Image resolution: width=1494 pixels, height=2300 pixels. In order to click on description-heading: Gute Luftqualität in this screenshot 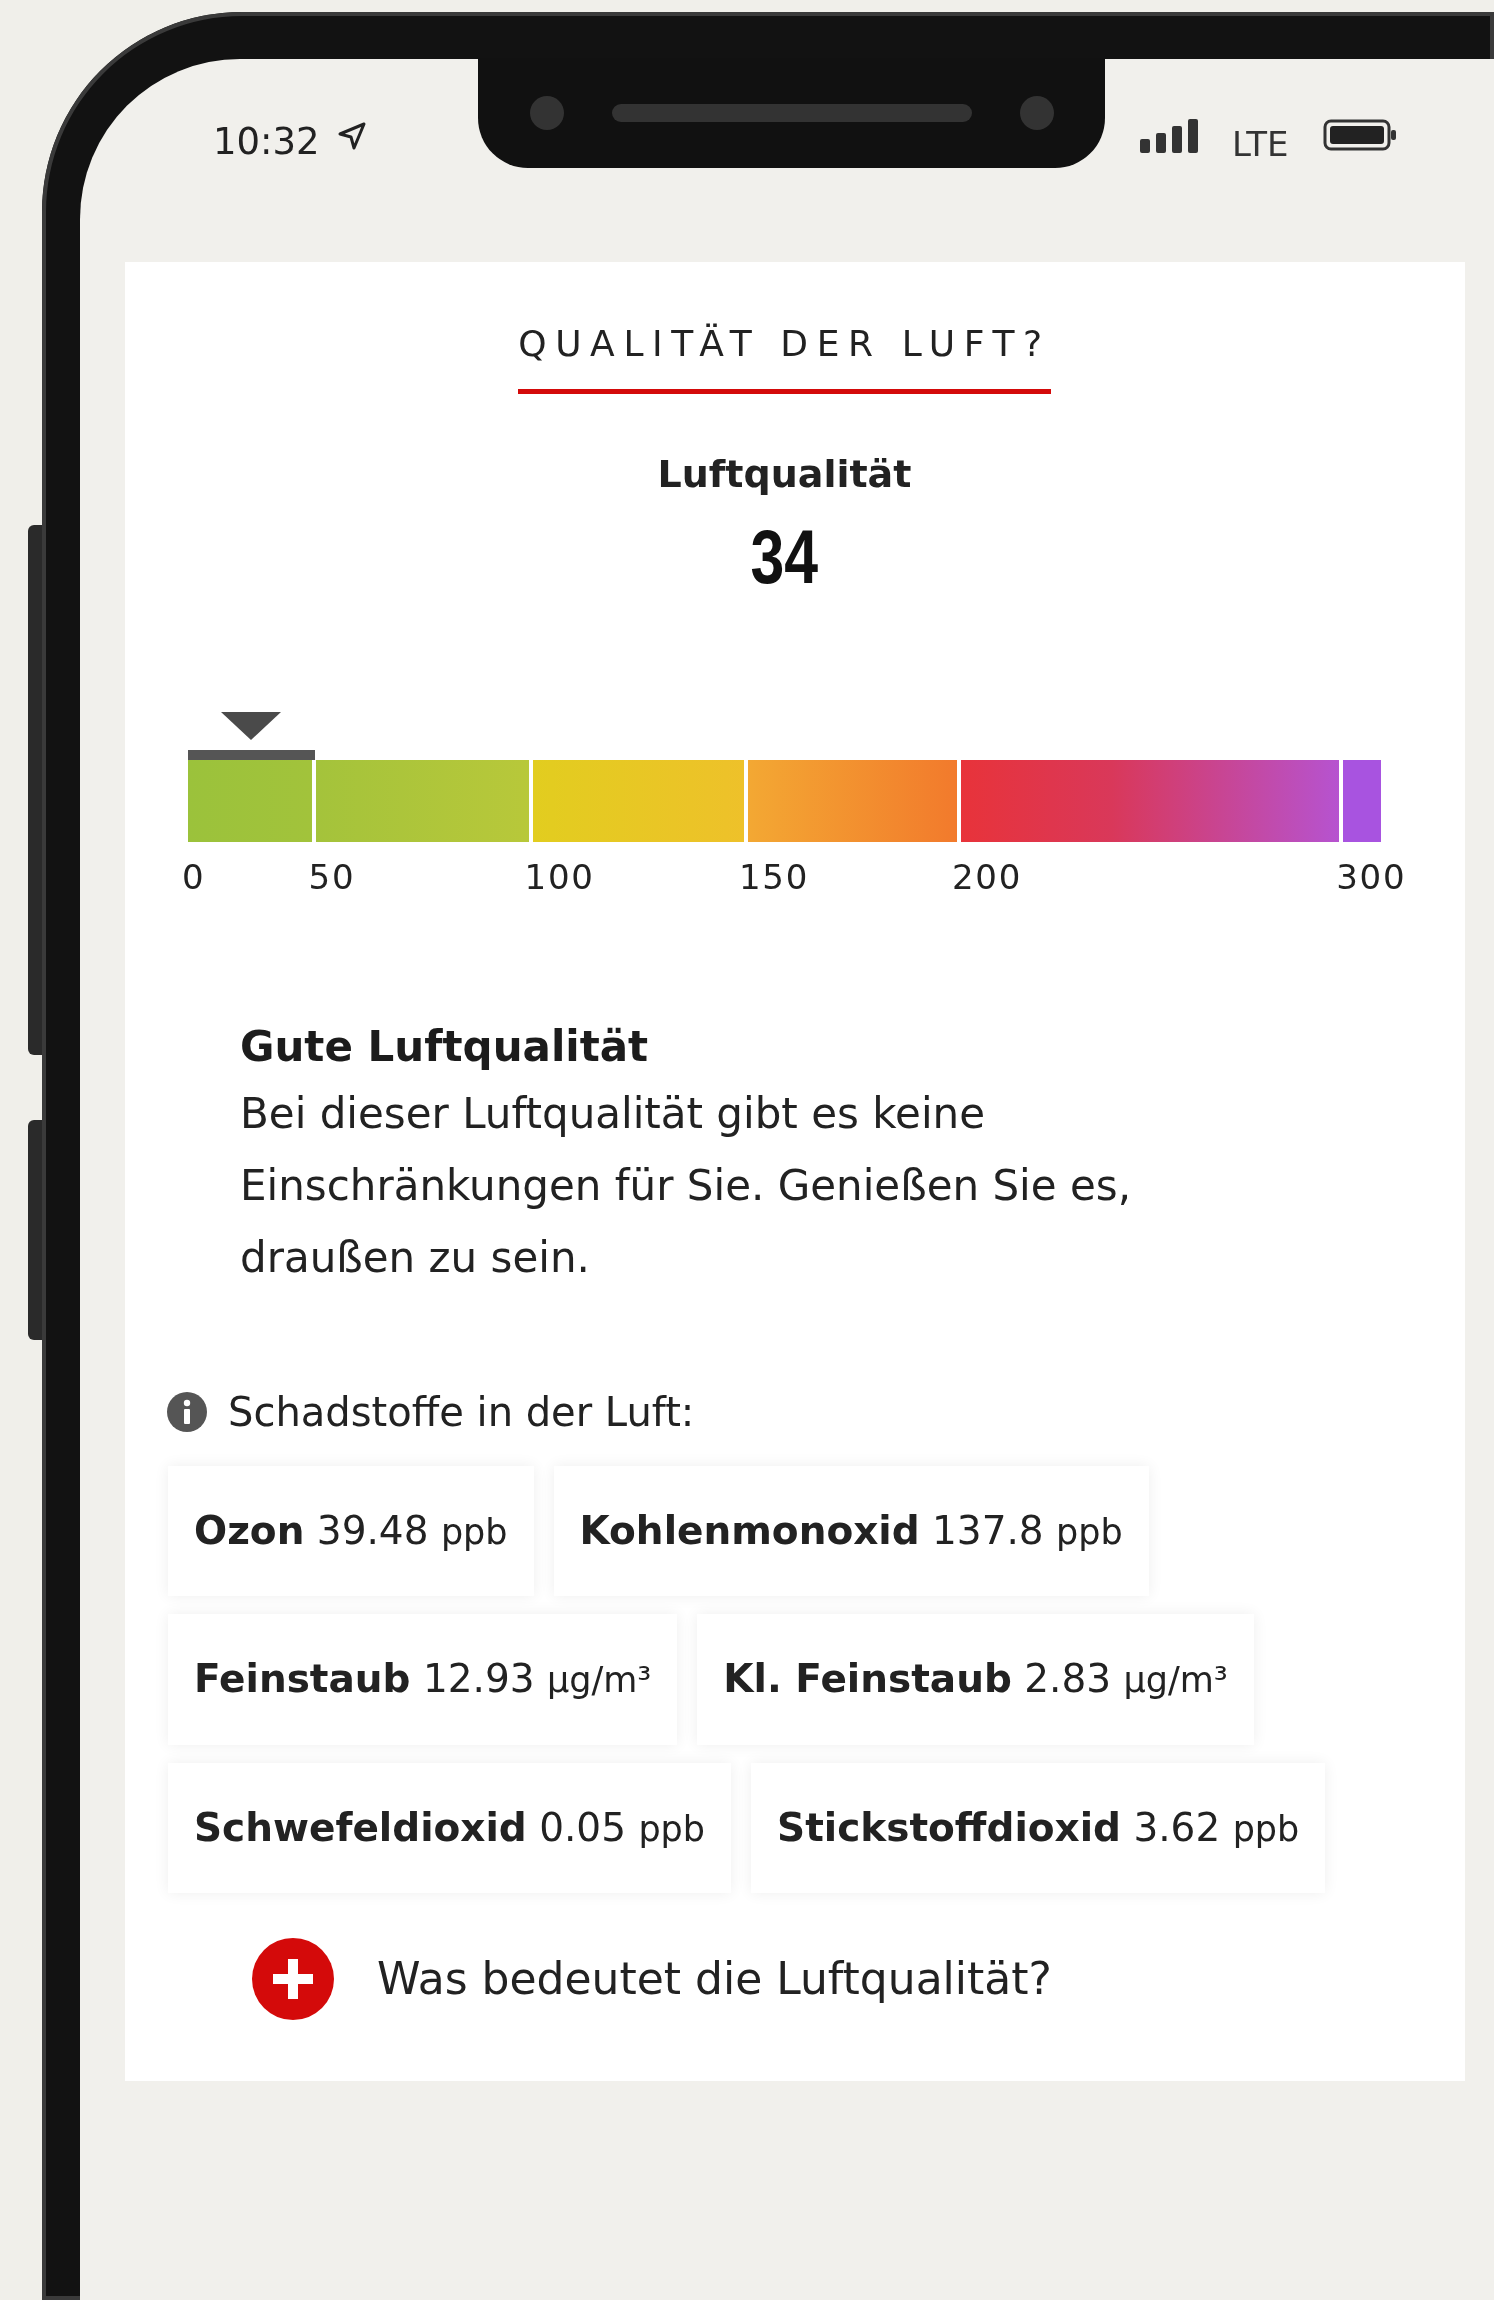, I will do `click(445, 1046)`.